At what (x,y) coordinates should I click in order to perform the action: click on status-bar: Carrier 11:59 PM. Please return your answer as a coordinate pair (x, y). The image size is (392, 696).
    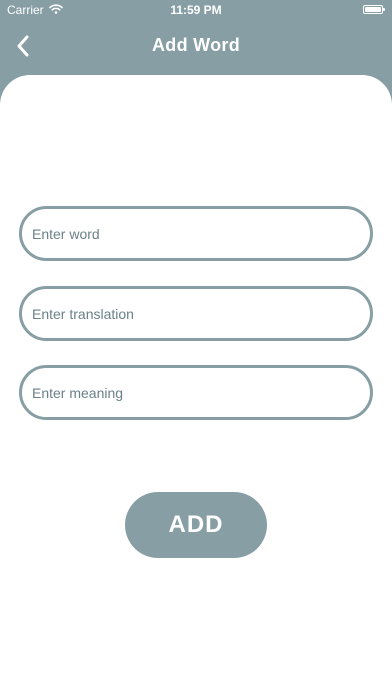
    Looking at the image, I should click on (196, 10).